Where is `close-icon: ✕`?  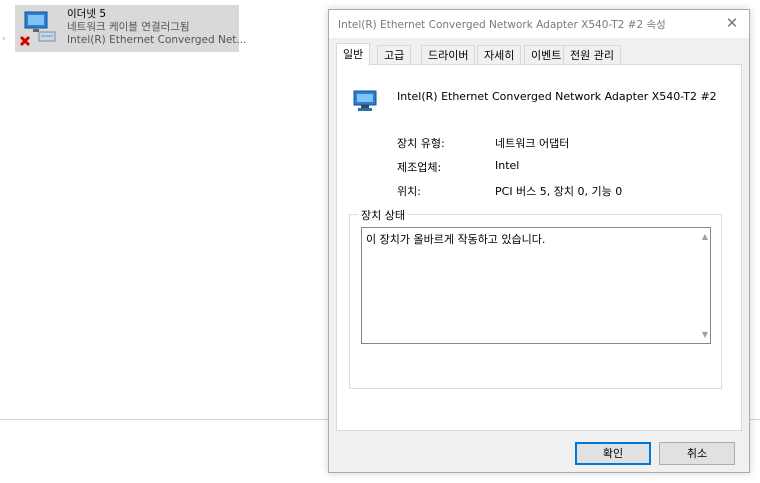 close-icon: ✕ is located at coordinates (732, 23).